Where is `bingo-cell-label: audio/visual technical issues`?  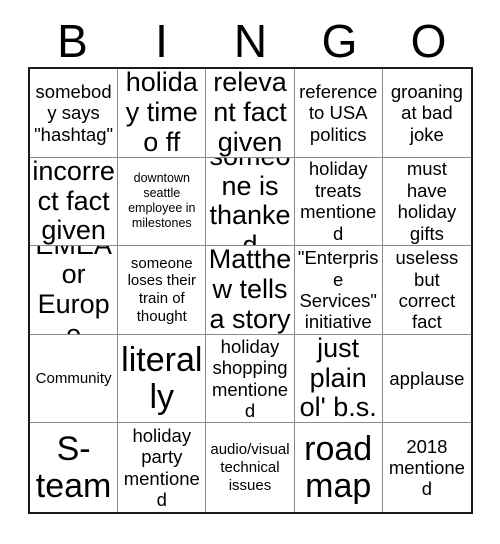 bingo-cell-label: audio/visual technical issues is located at coordinates (250, 467).